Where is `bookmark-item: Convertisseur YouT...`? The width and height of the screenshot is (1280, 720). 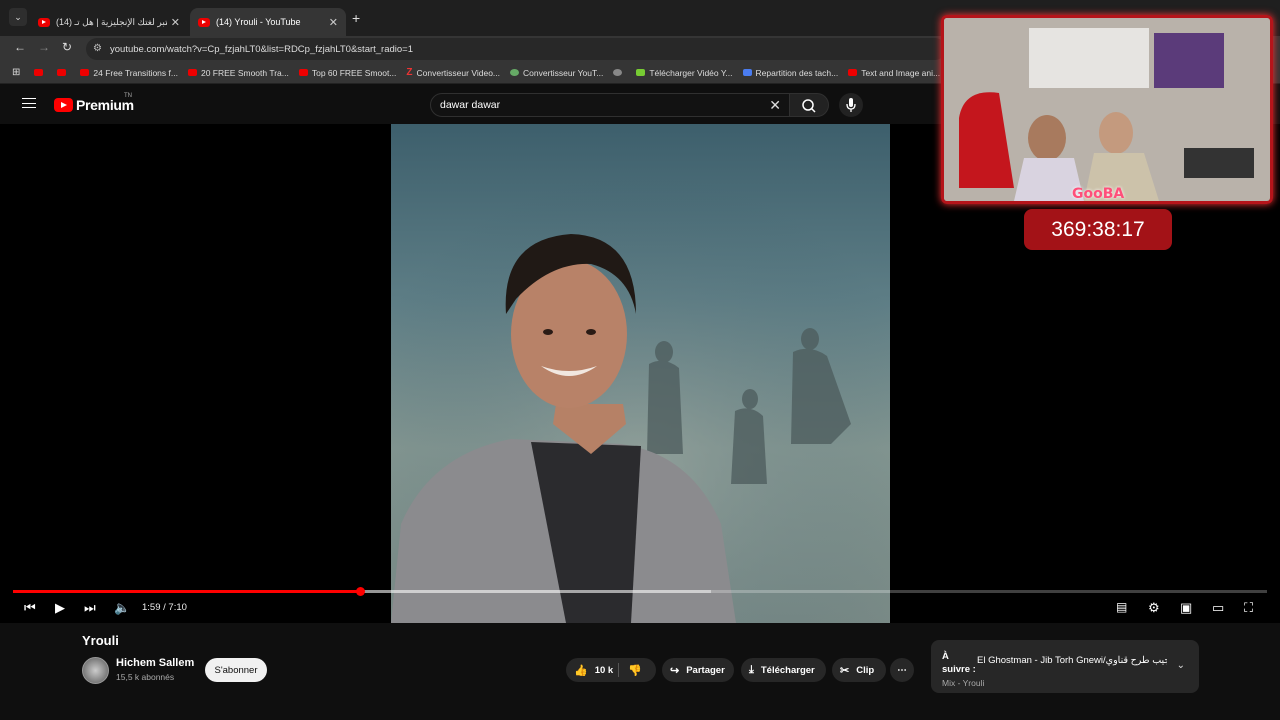
bookmark-item: Convertisseur YouT... is located at coordinates (556, 73).